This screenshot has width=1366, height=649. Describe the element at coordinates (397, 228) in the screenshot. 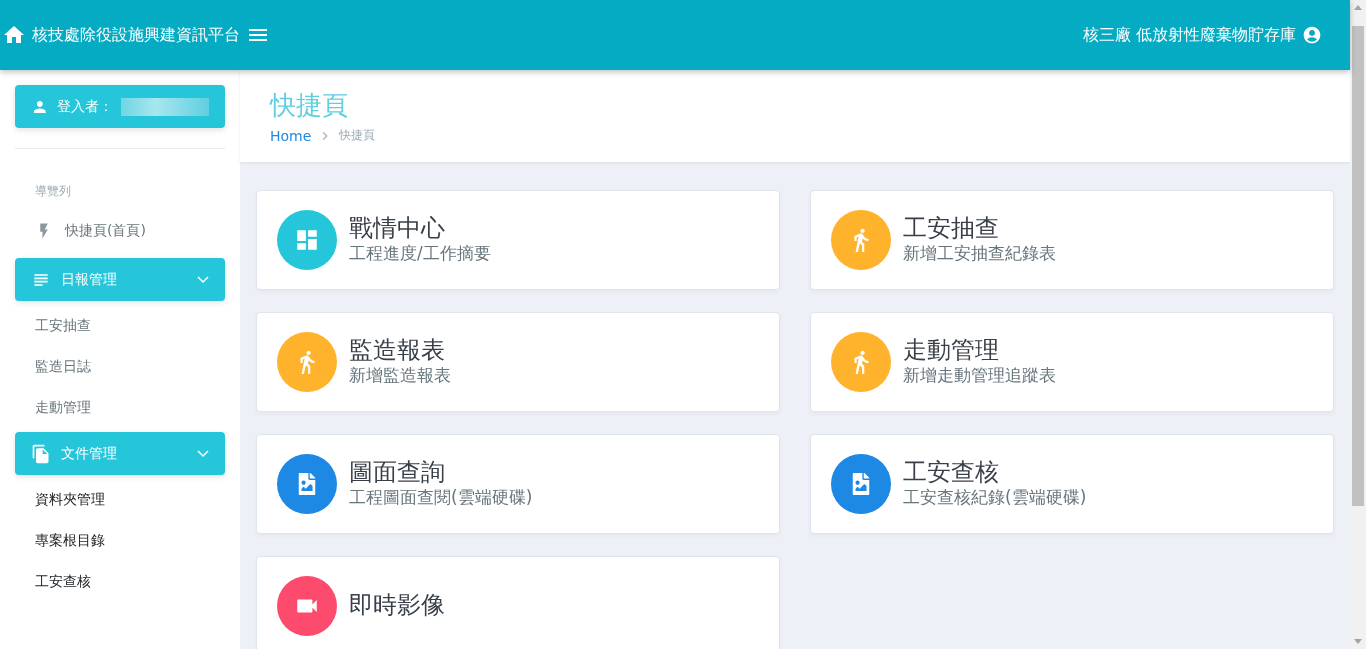

I see `card-title: 戰情中心` at that location.